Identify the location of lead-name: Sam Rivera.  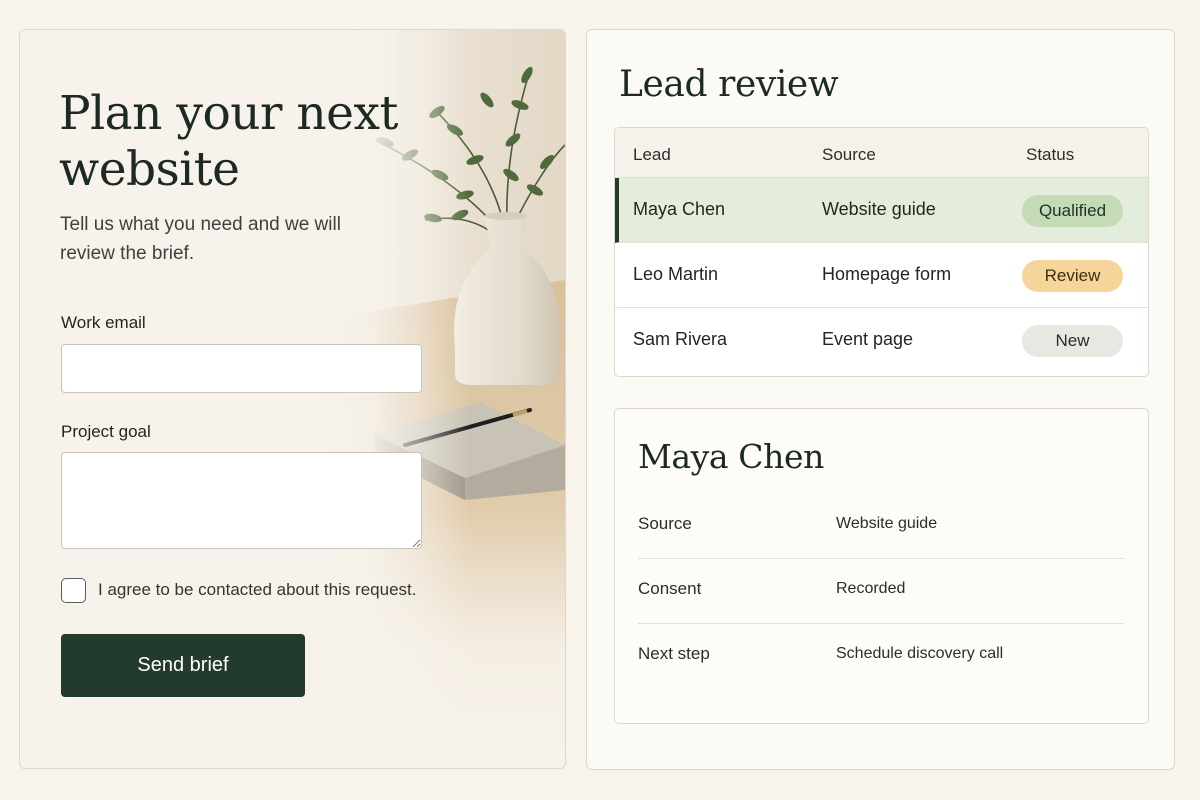
(680, 339).